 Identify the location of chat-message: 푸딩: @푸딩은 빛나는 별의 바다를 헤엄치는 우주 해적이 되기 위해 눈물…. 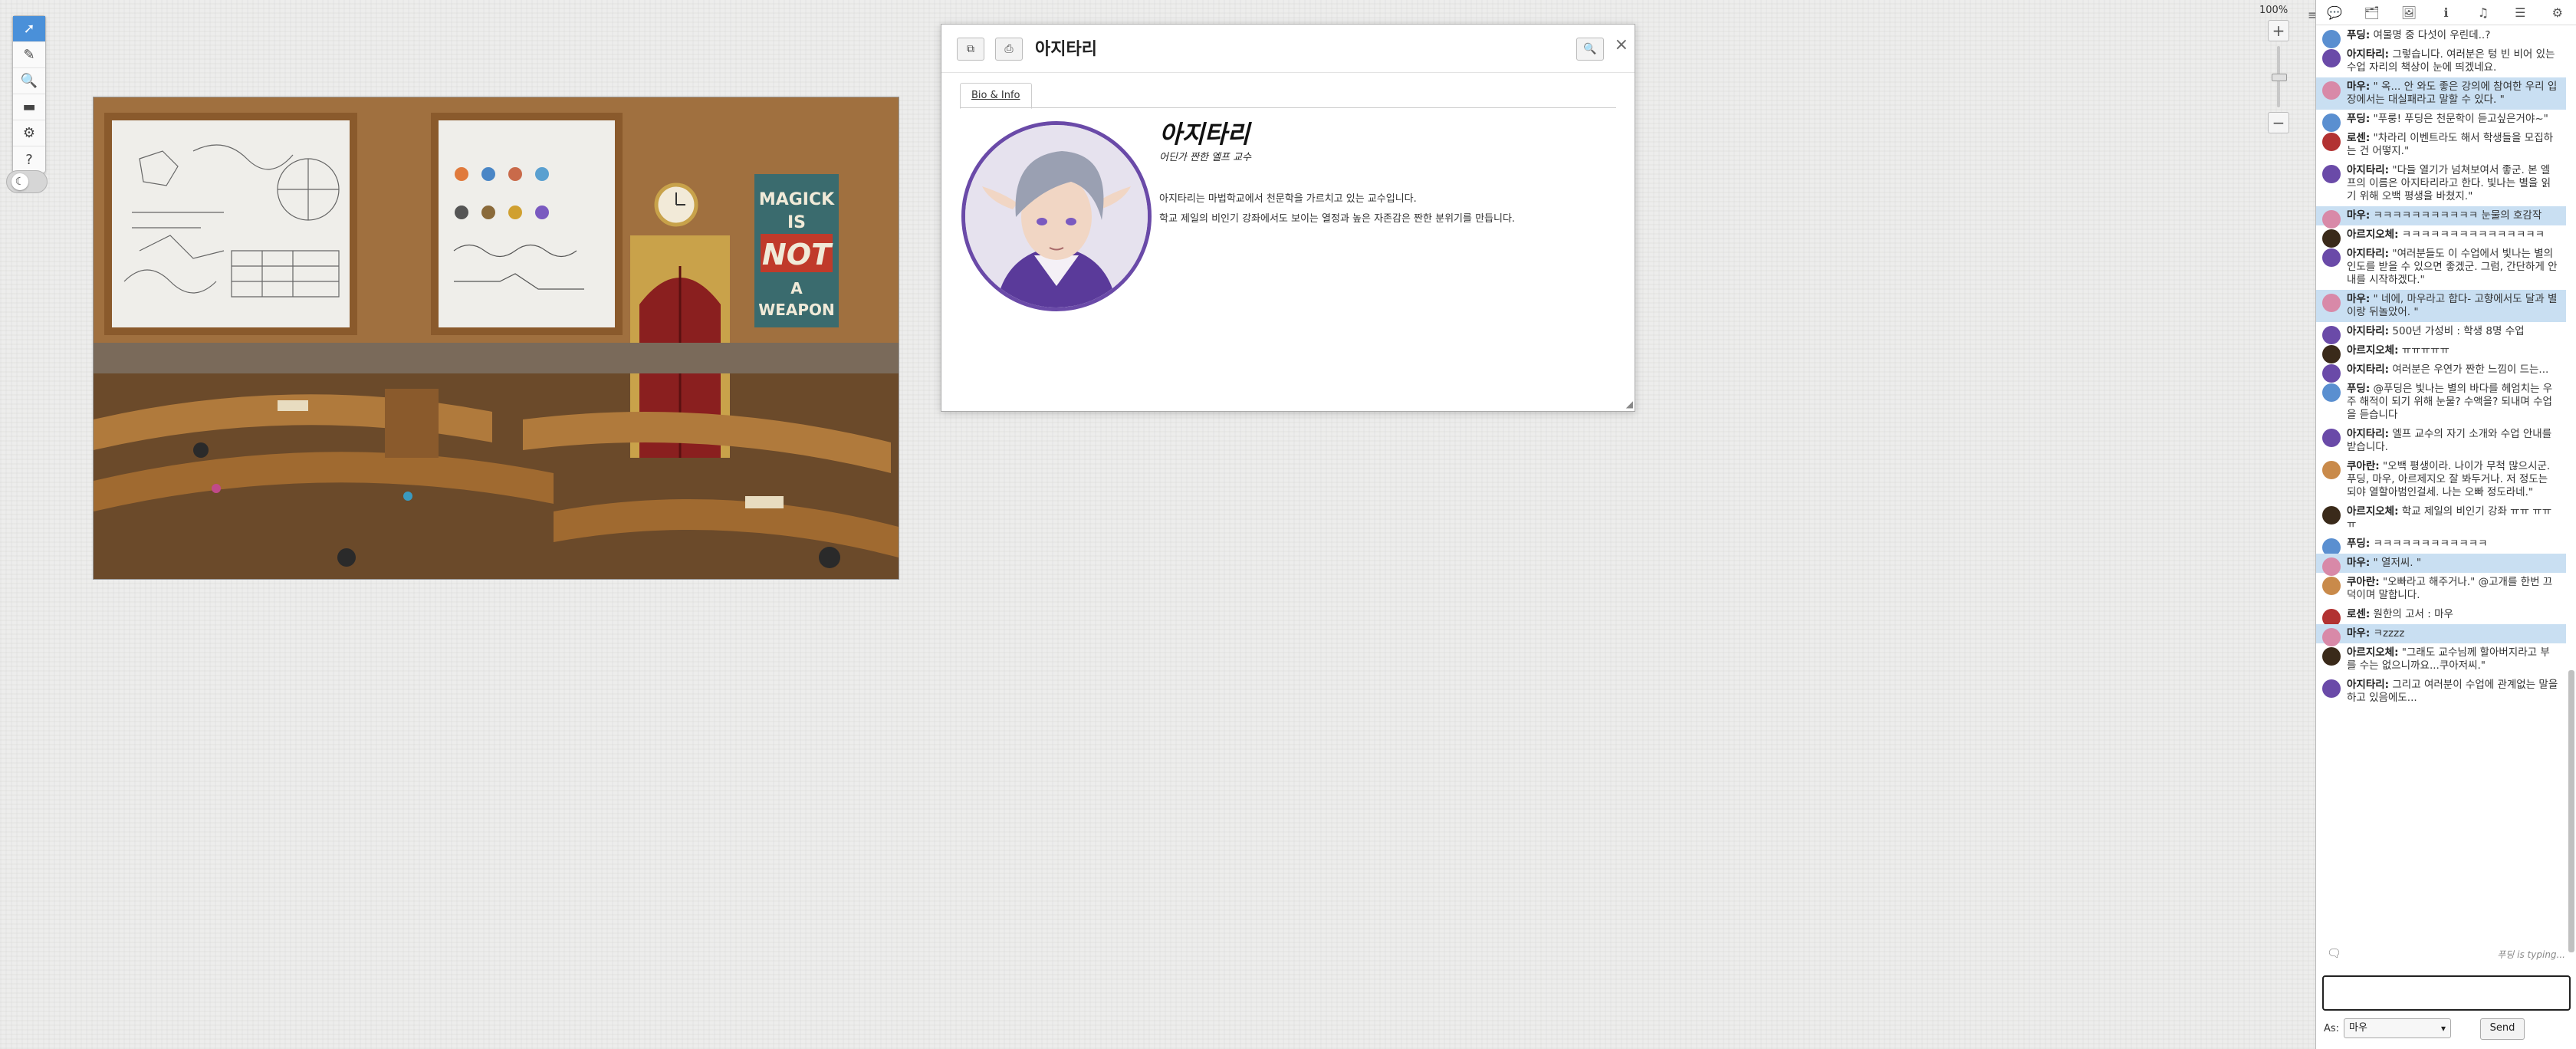
(2441, 402).